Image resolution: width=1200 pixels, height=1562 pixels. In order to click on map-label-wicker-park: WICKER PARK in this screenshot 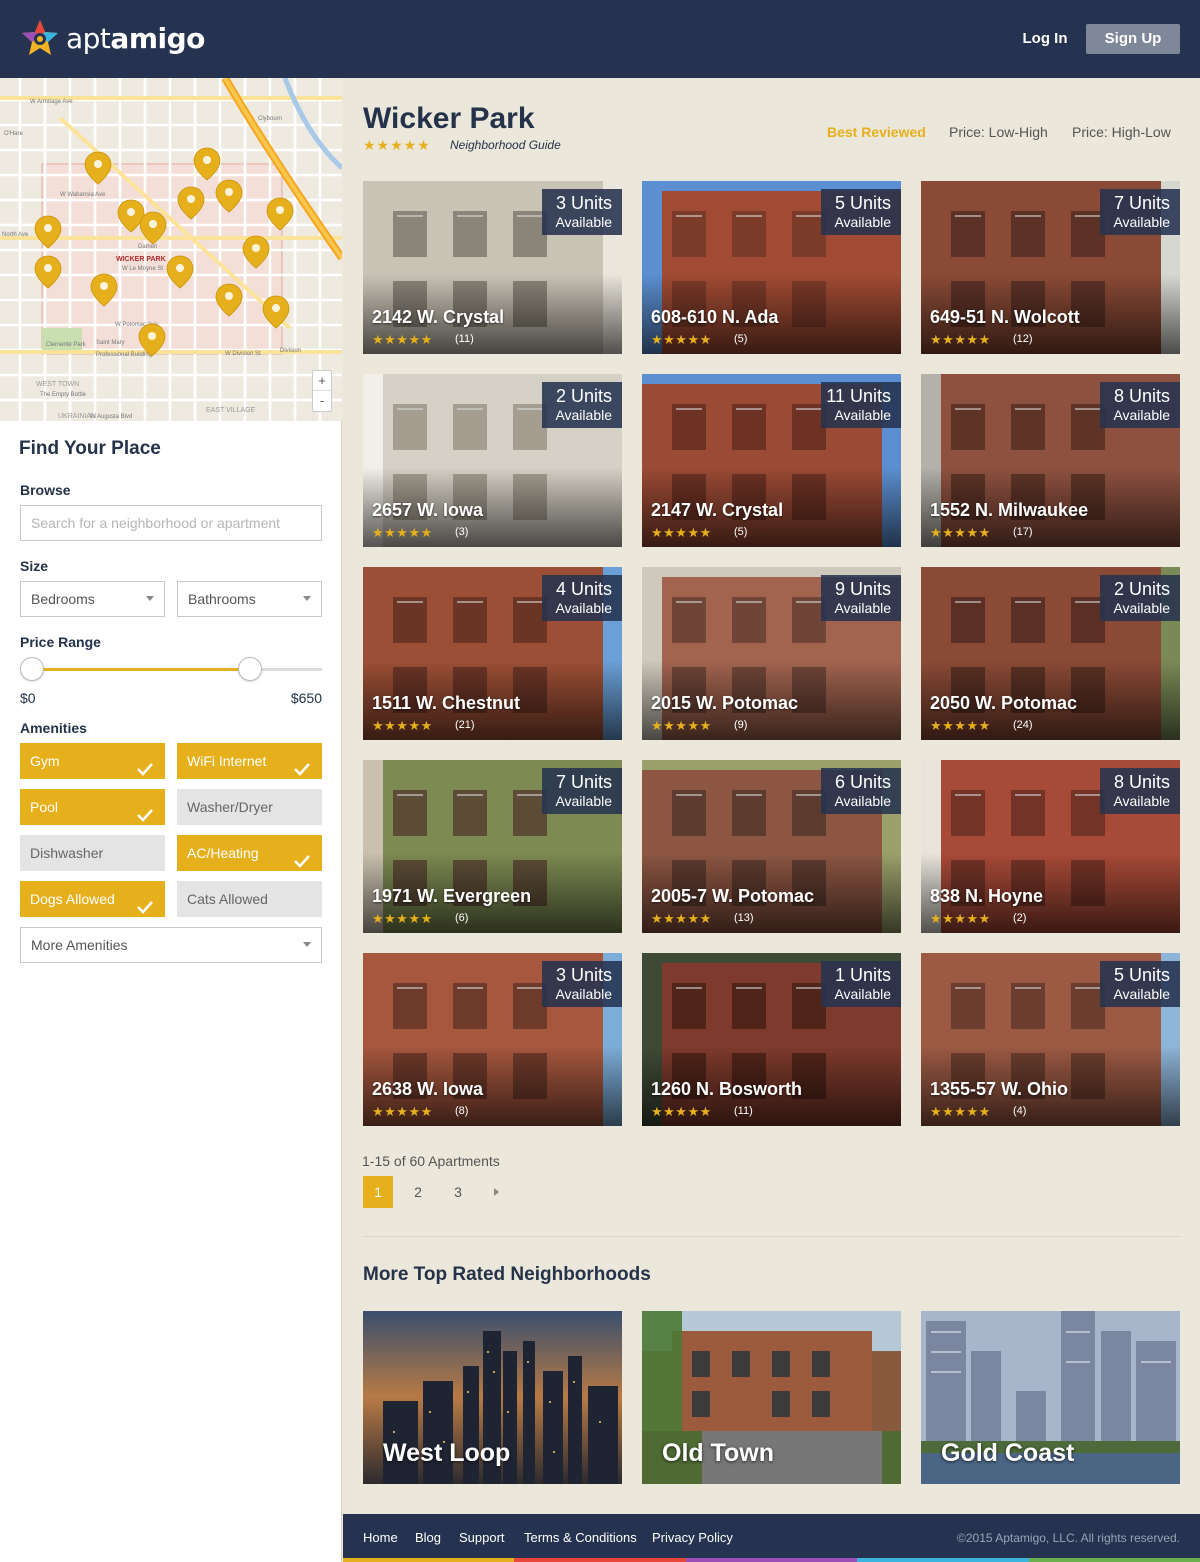, I will do `click(141, 259)`.